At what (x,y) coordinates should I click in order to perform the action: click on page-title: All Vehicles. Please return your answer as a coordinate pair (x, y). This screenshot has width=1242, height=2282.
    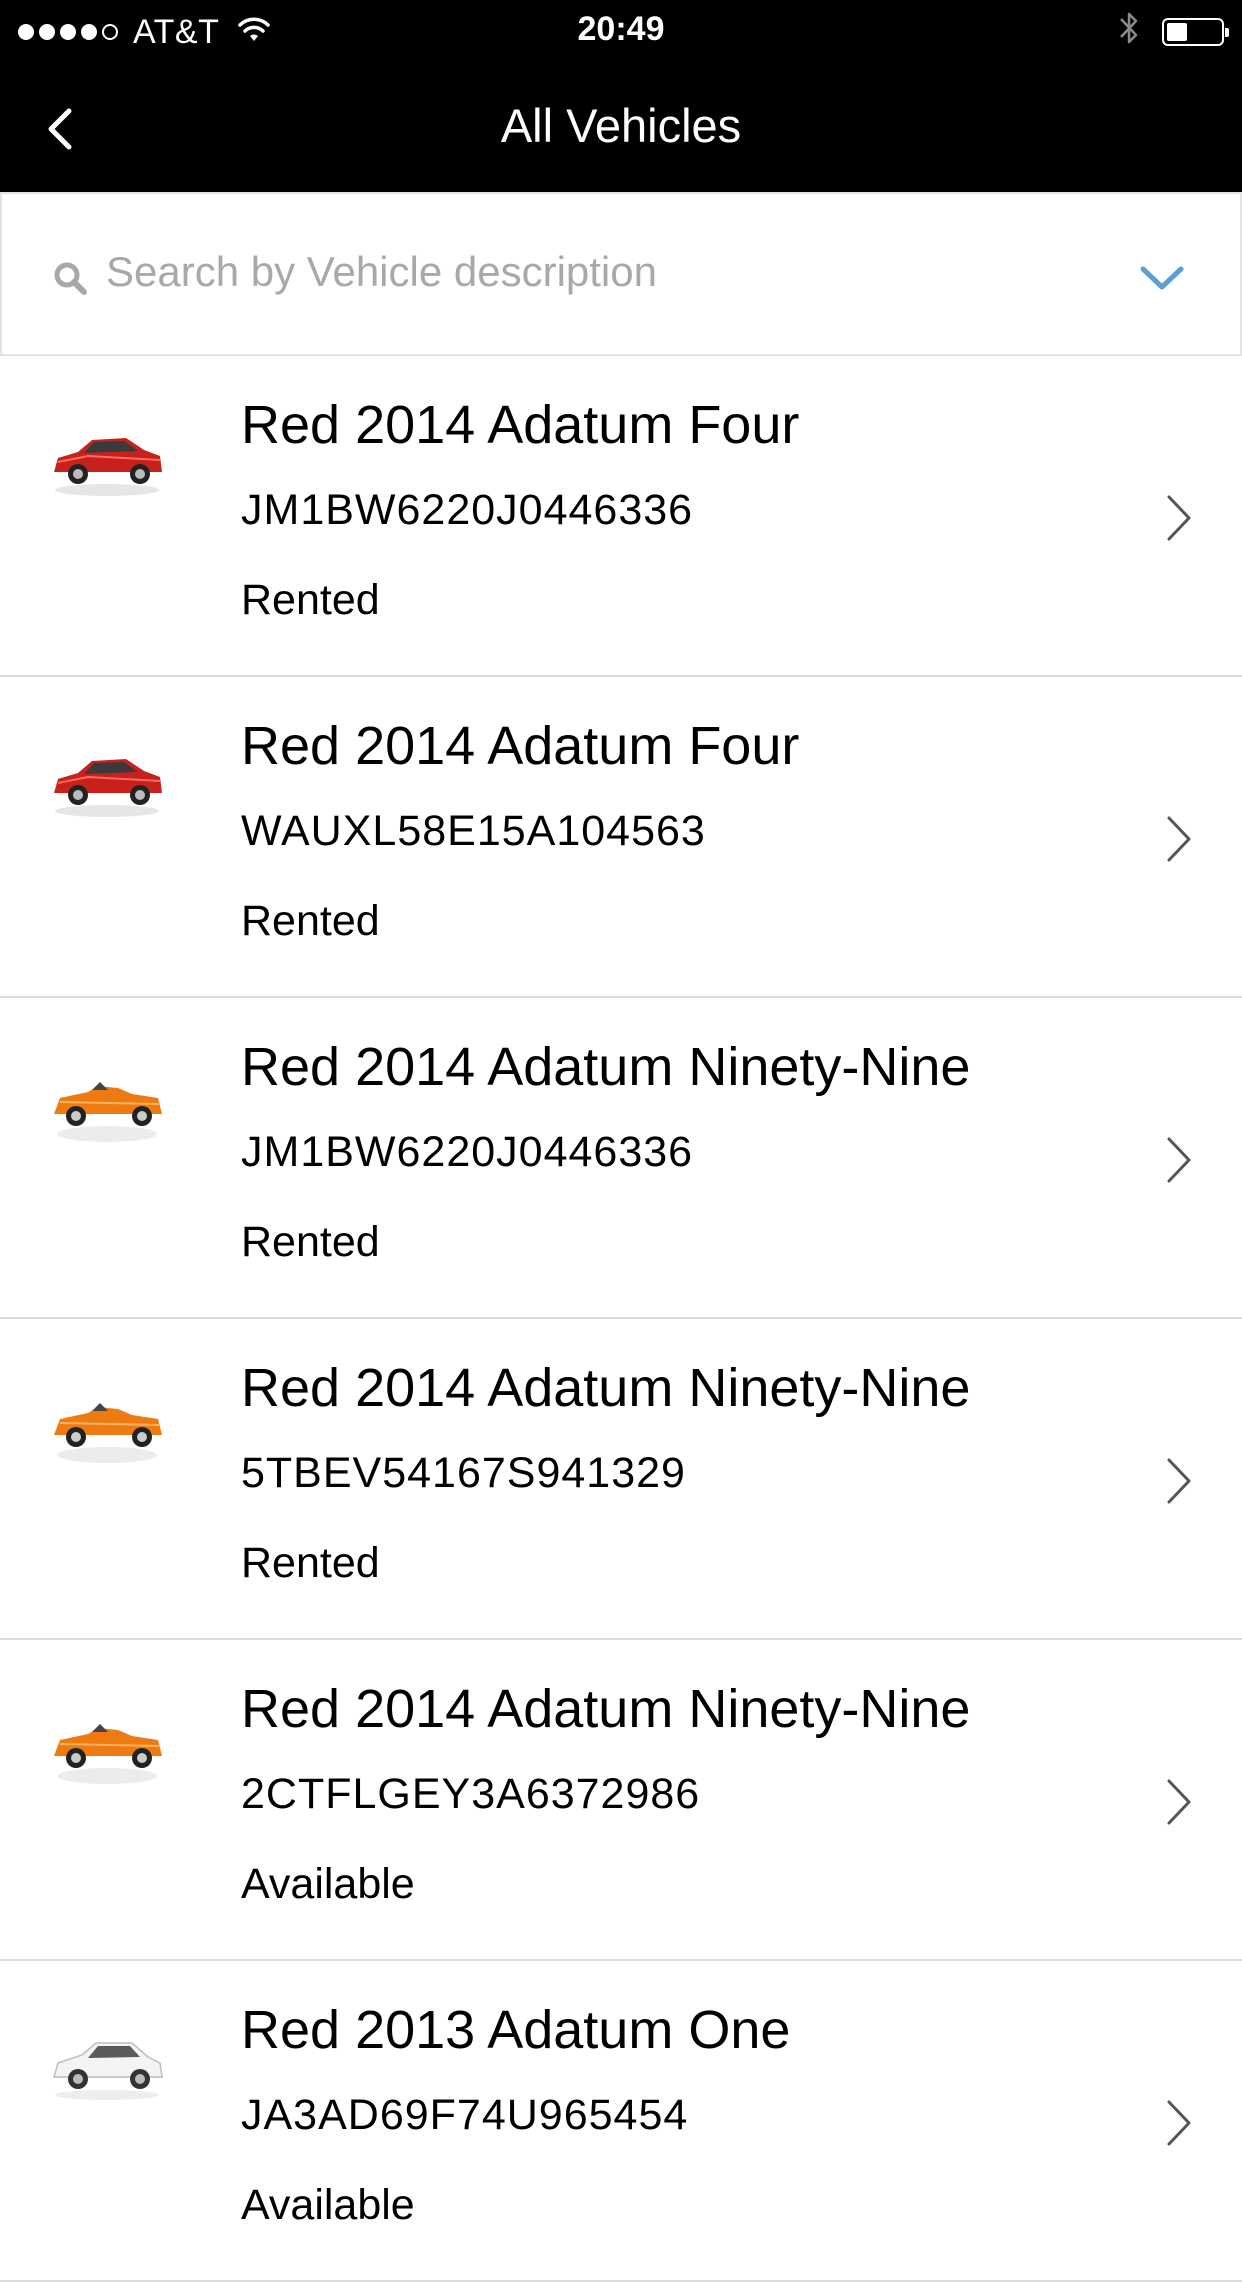
    Looking at the image, I should click on (621, 125).